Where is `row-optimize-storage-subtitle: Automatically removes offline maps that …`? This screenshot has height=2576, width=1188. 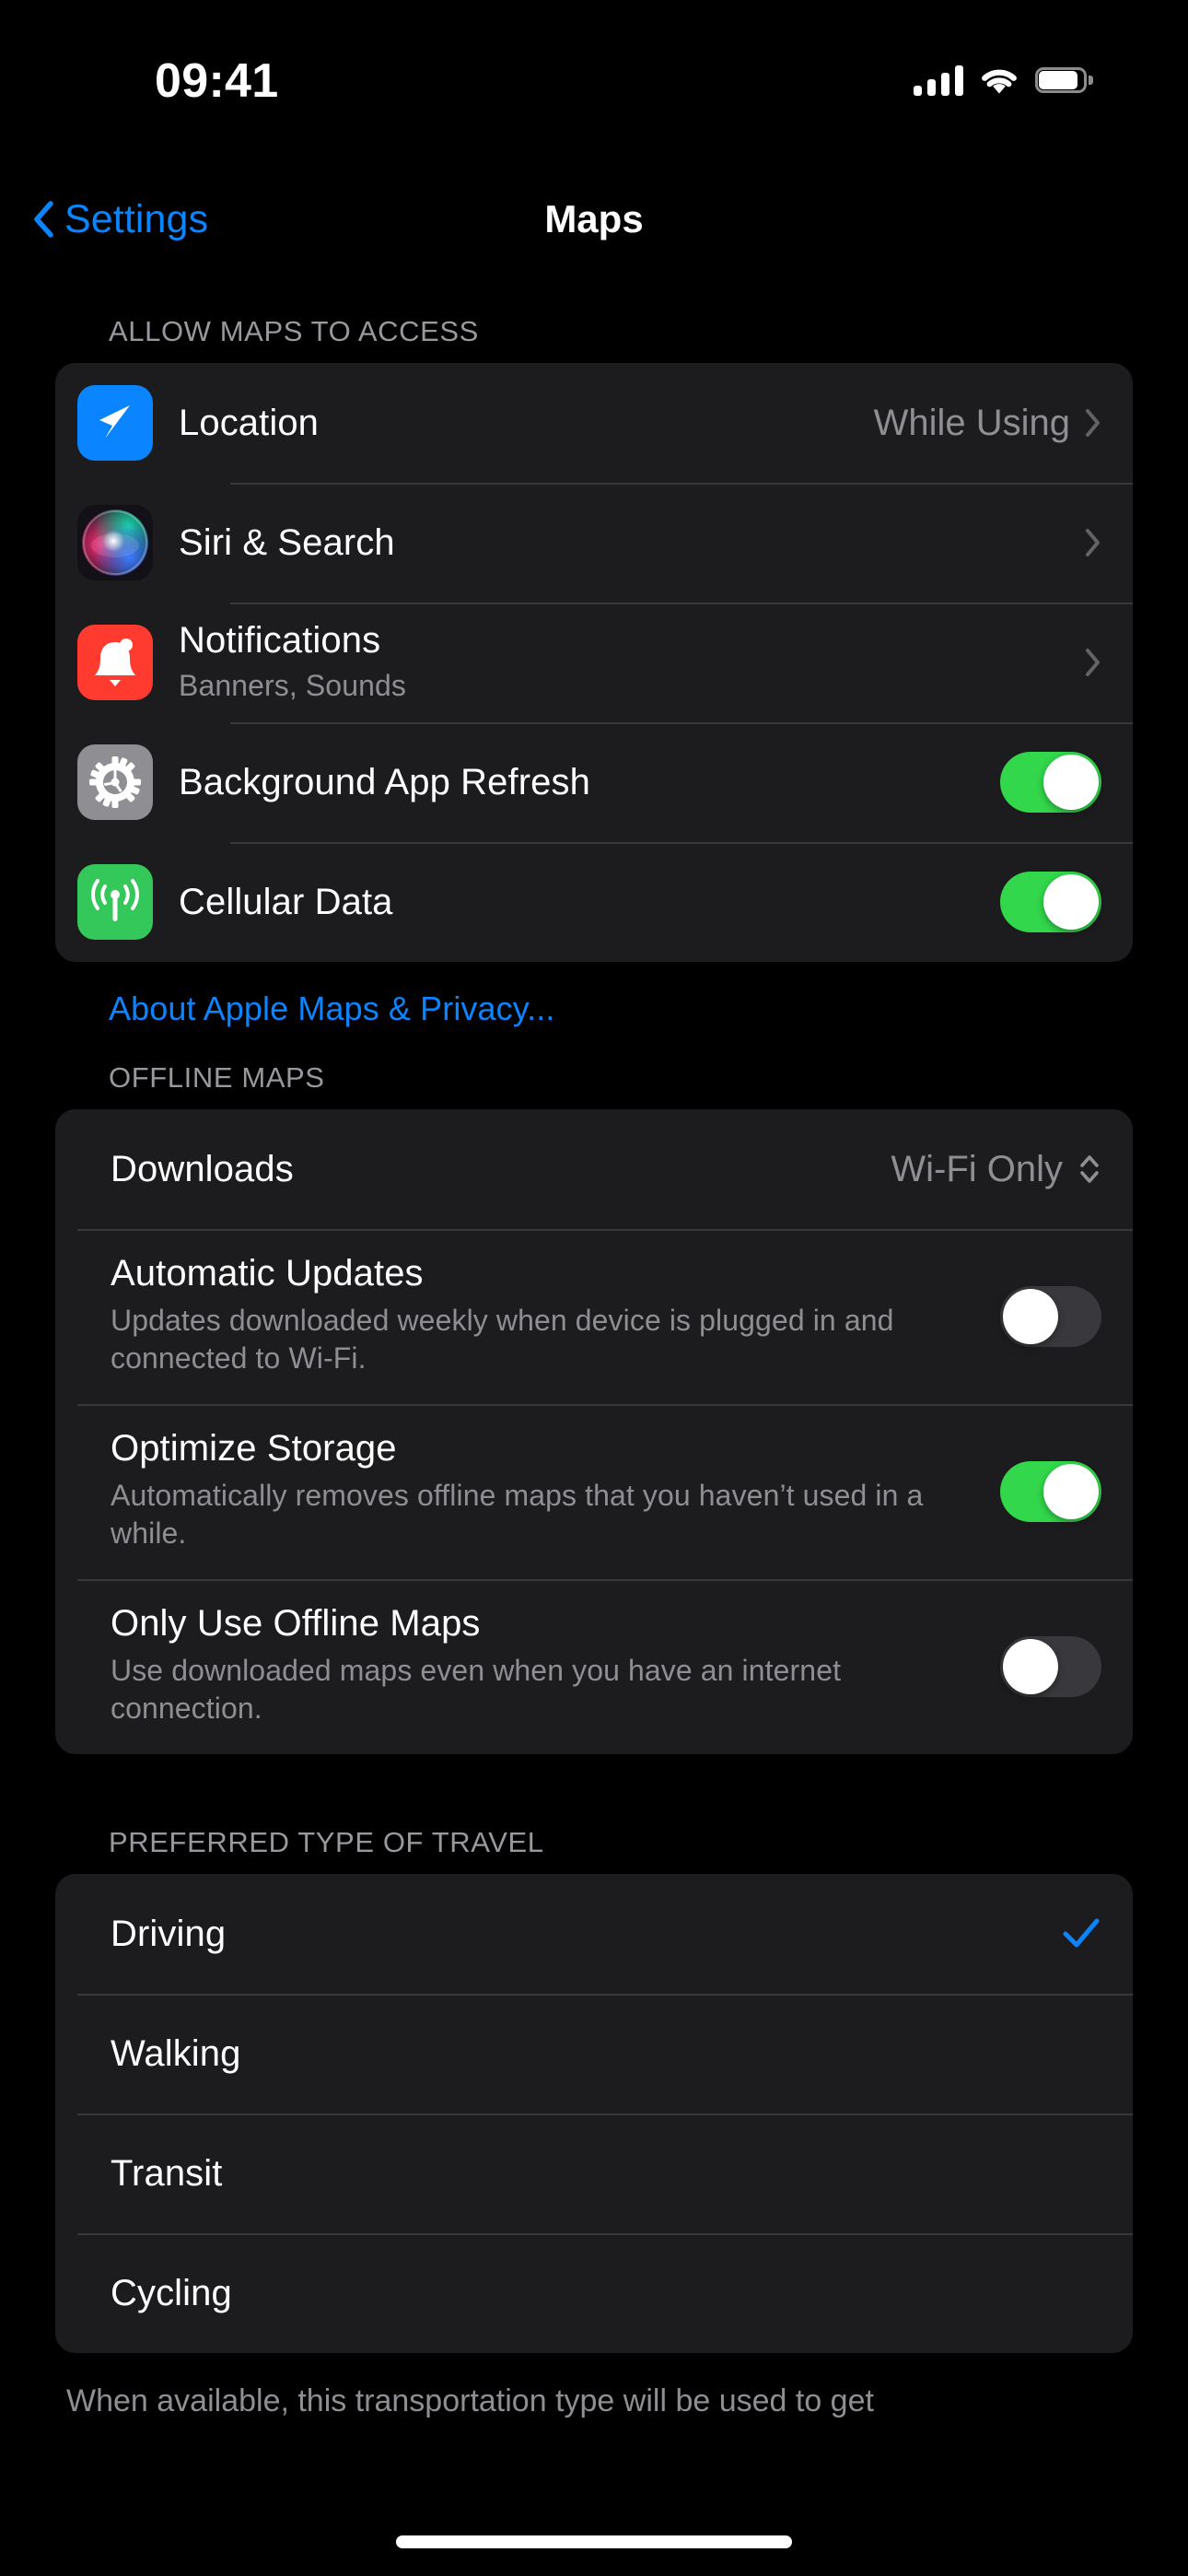
row-optimize-storage-subtitle: Automatically removes offline maps that … is located at coordinates (517, 1514).